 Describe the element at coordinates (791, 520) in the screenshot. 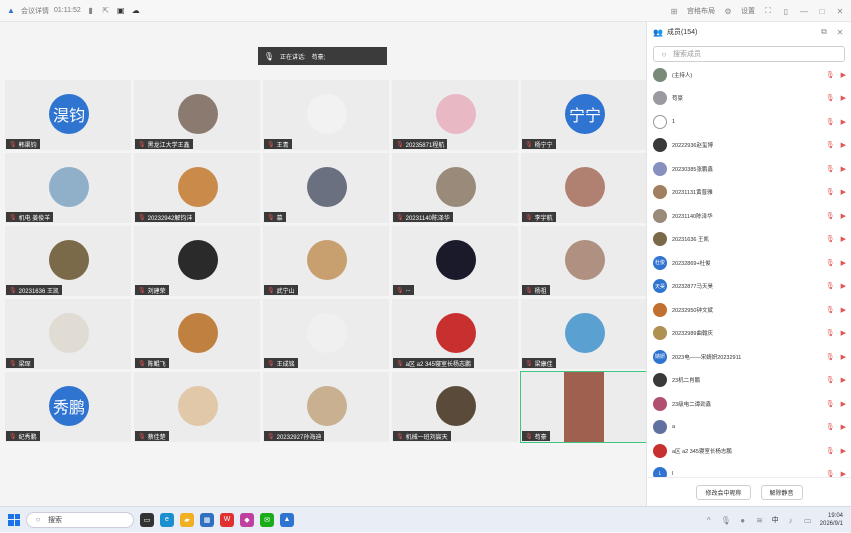

I see `volume-icon: ♪` at that location.